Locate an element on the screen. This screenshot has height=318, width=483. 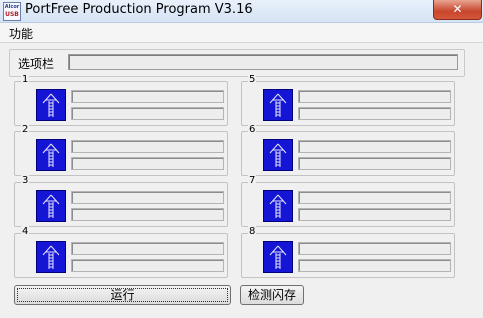
port-panel-4: 4 is located at coordinates (121, 252).